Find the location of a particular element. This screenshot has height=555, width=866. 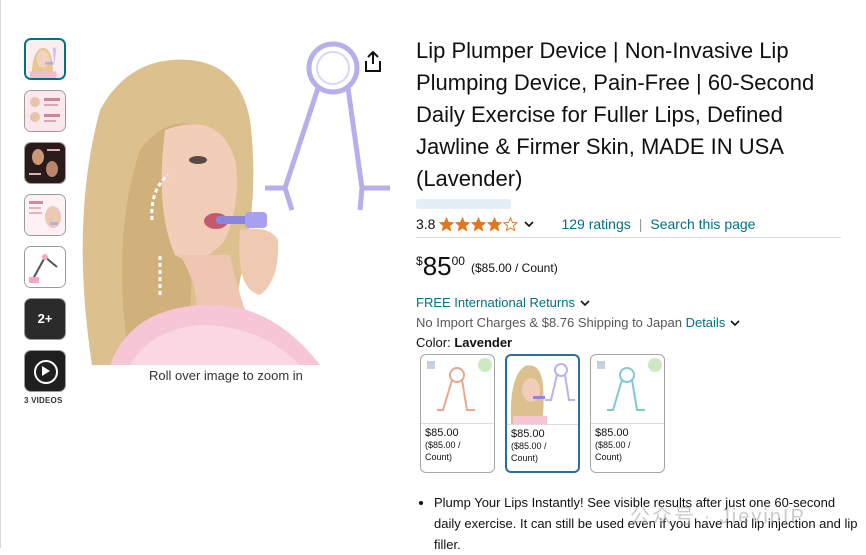

swatch-option-2: $85.00 ($85.00 / Count) is located at coordinates (542, 413).